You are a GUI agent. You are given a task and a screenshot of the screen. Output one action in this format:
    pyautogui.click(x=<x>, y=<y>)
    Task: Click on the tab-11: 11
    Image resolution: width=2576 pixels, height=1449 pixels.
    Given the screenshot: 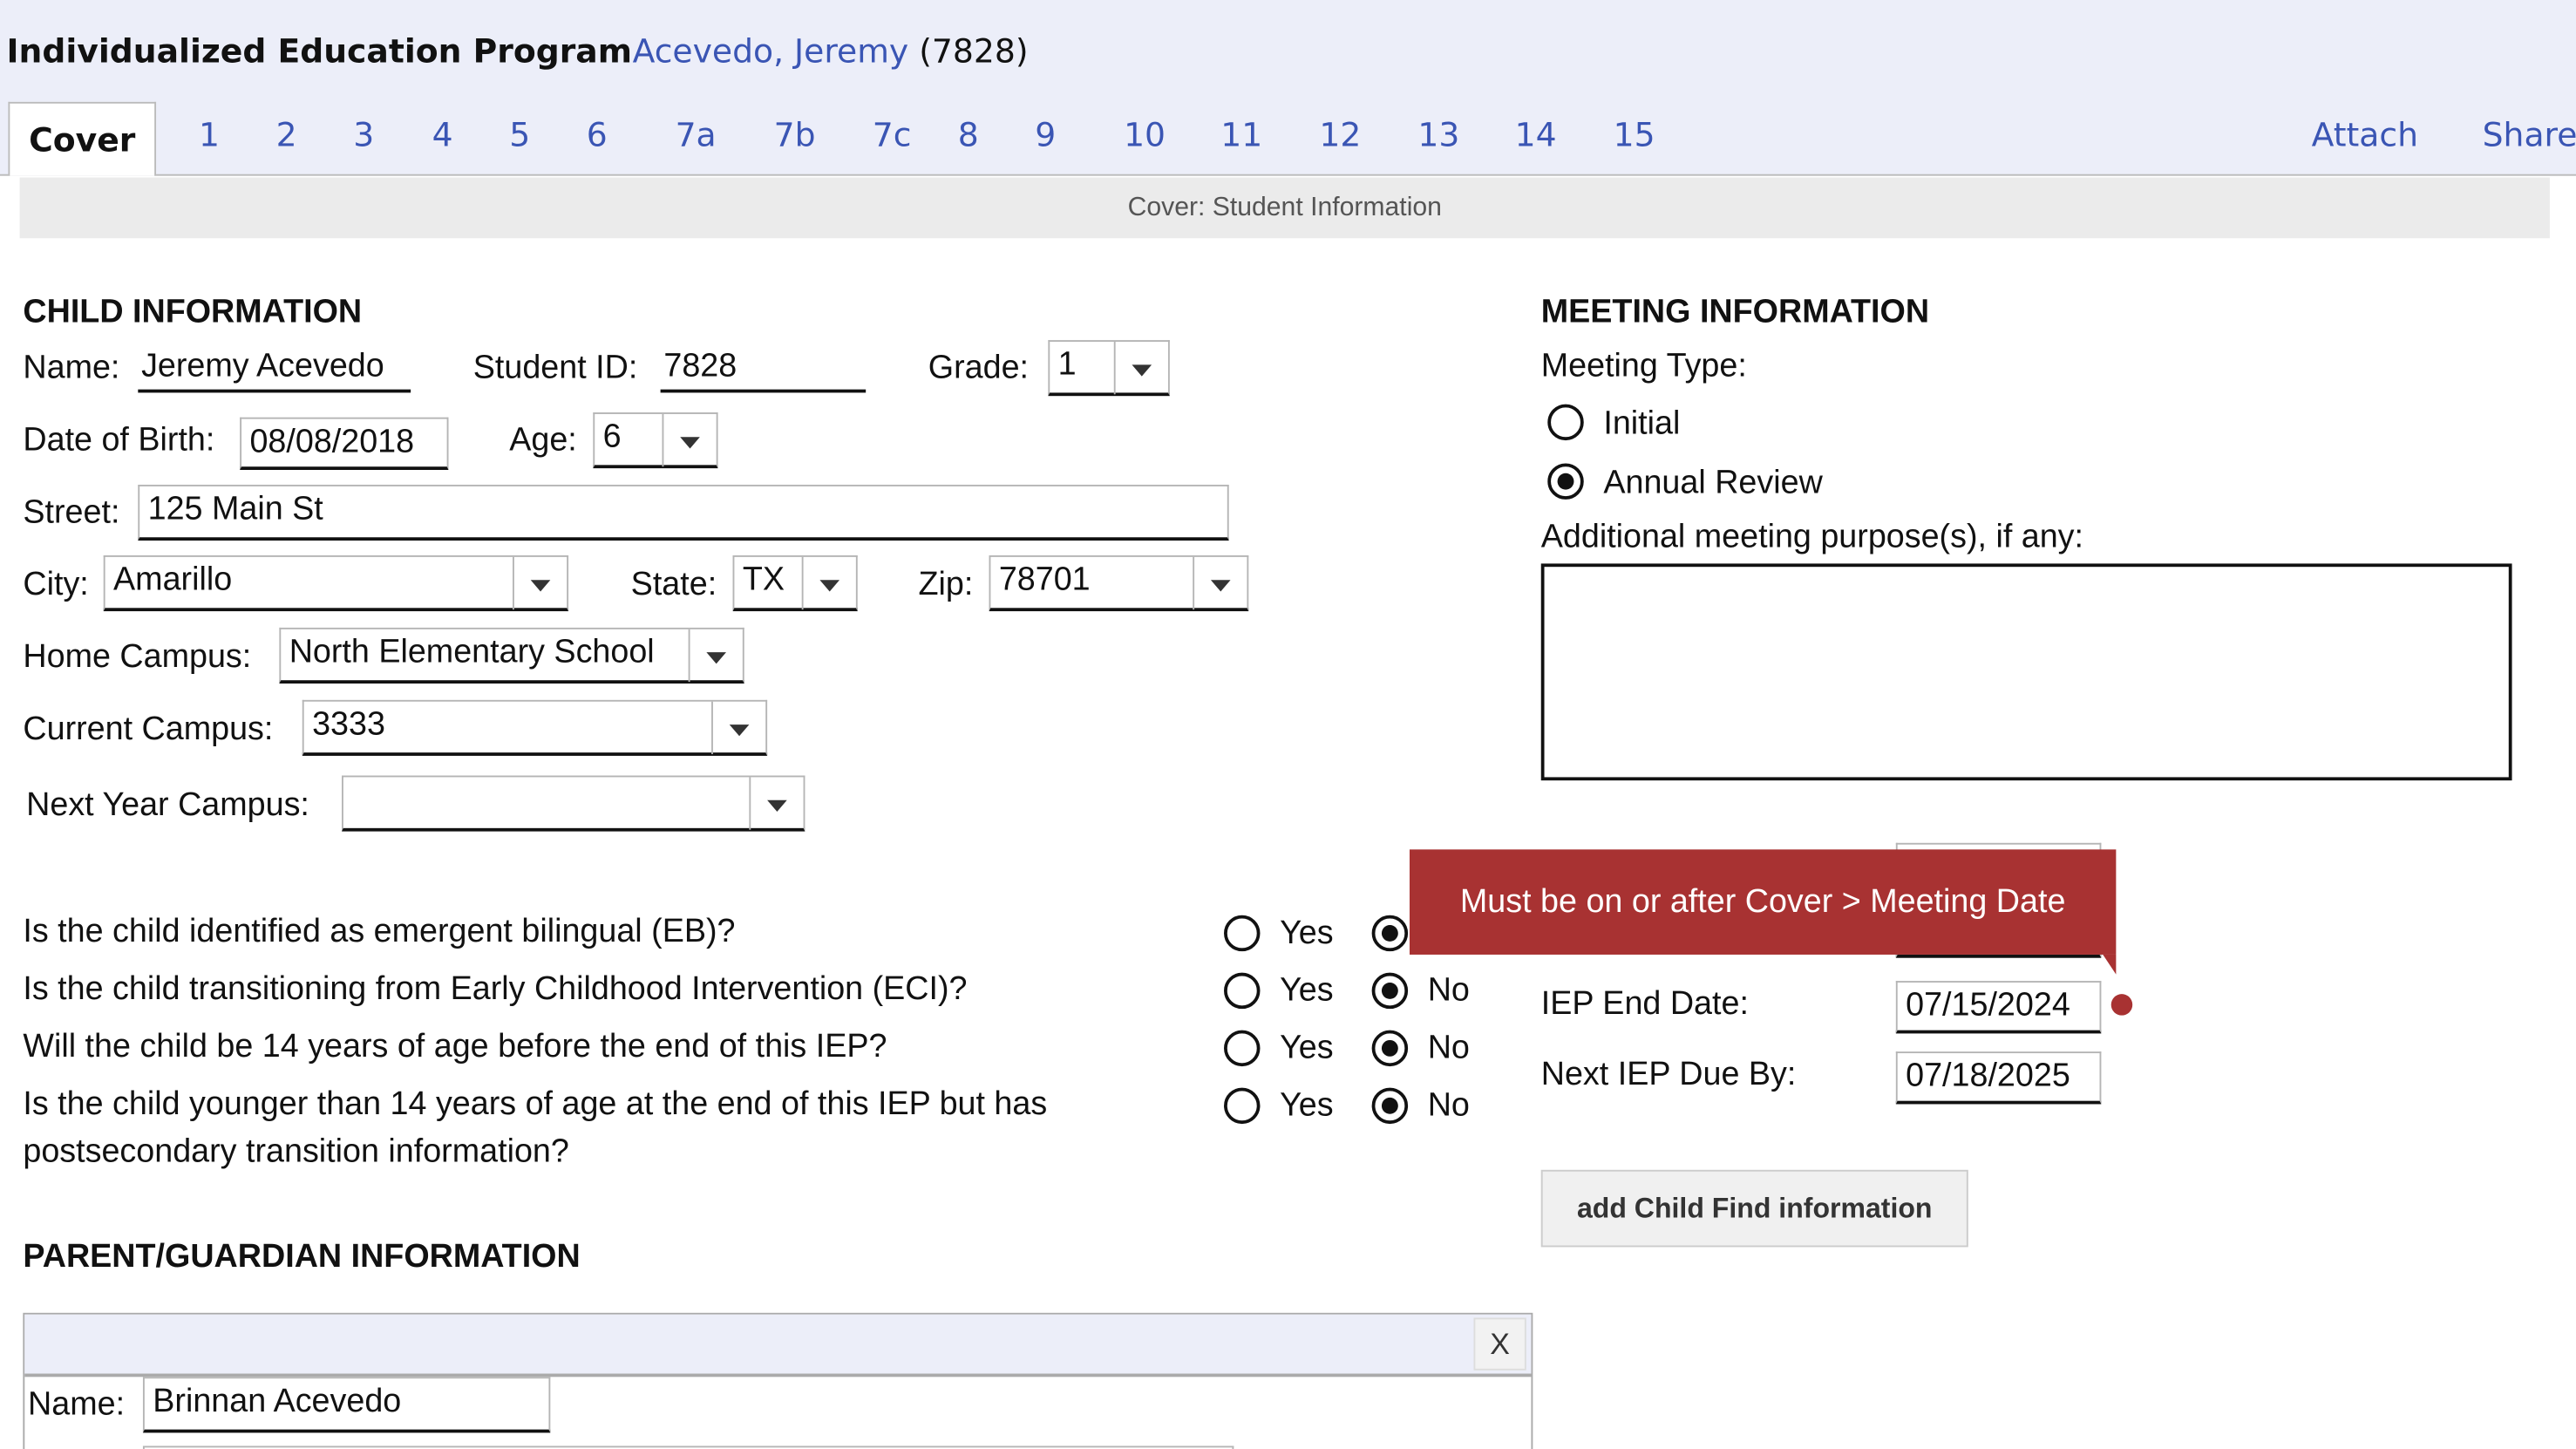 What is the action you would take?
    pyautogui.click(x=1241, y=134)
    